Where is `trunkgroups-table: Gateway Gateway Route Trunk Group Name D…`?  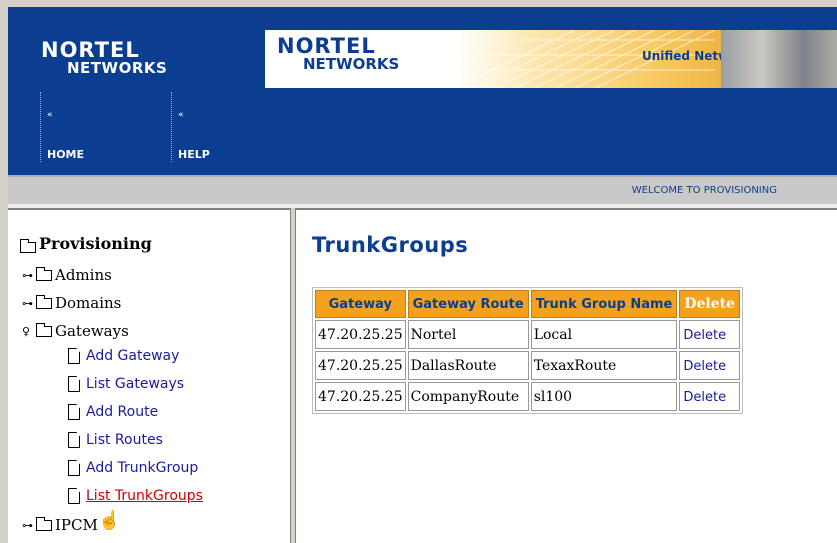 trunkgroups-table: Gateway Gateway Route Trunk Group Name D… is located at coordinates (528, 350).